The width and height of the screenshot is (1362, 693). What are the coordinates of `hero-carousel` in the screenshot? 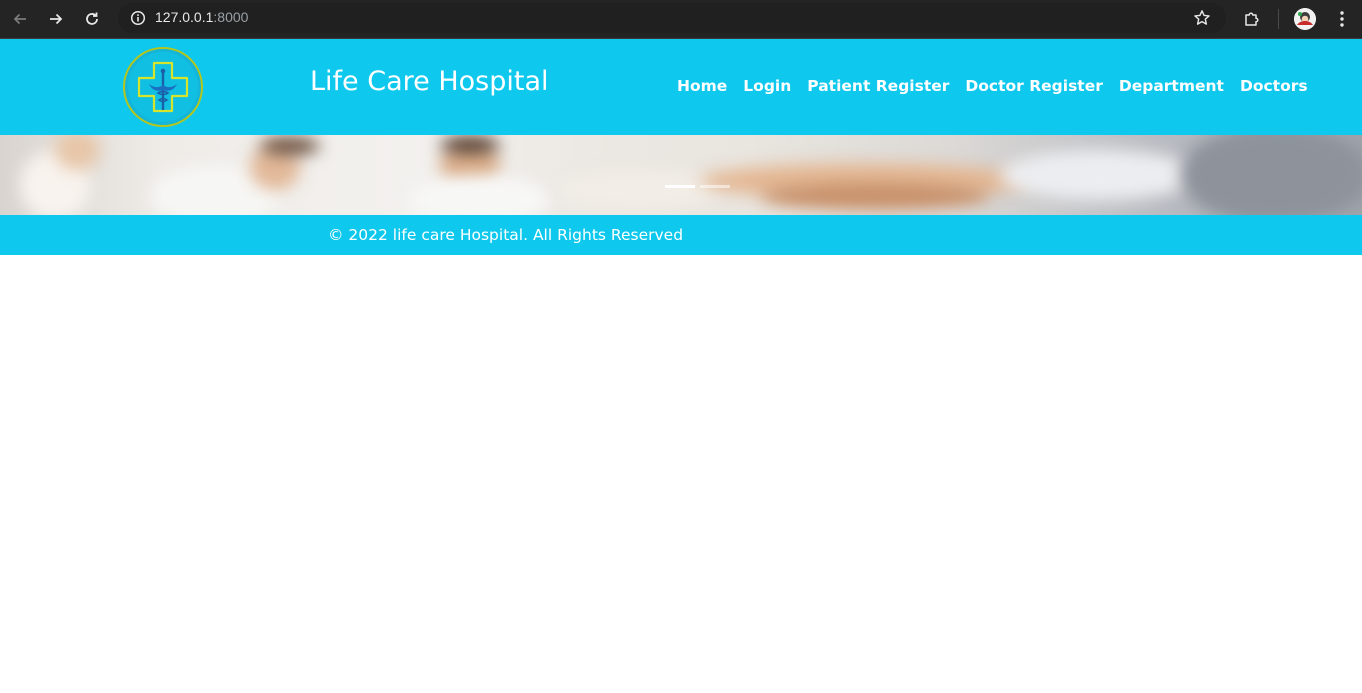 It's located at (681, 175).